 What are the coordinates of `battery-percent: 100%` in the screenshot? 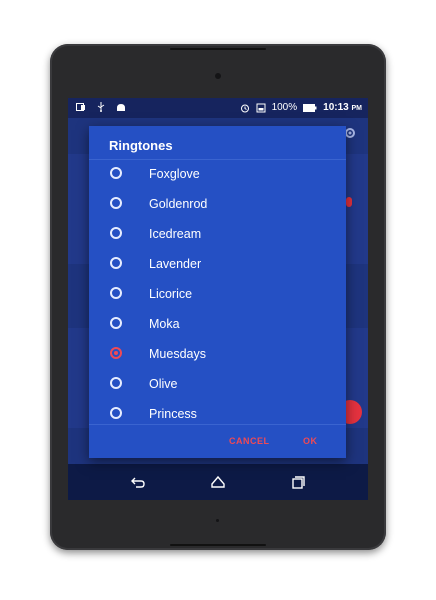 It's located at (284, 107).